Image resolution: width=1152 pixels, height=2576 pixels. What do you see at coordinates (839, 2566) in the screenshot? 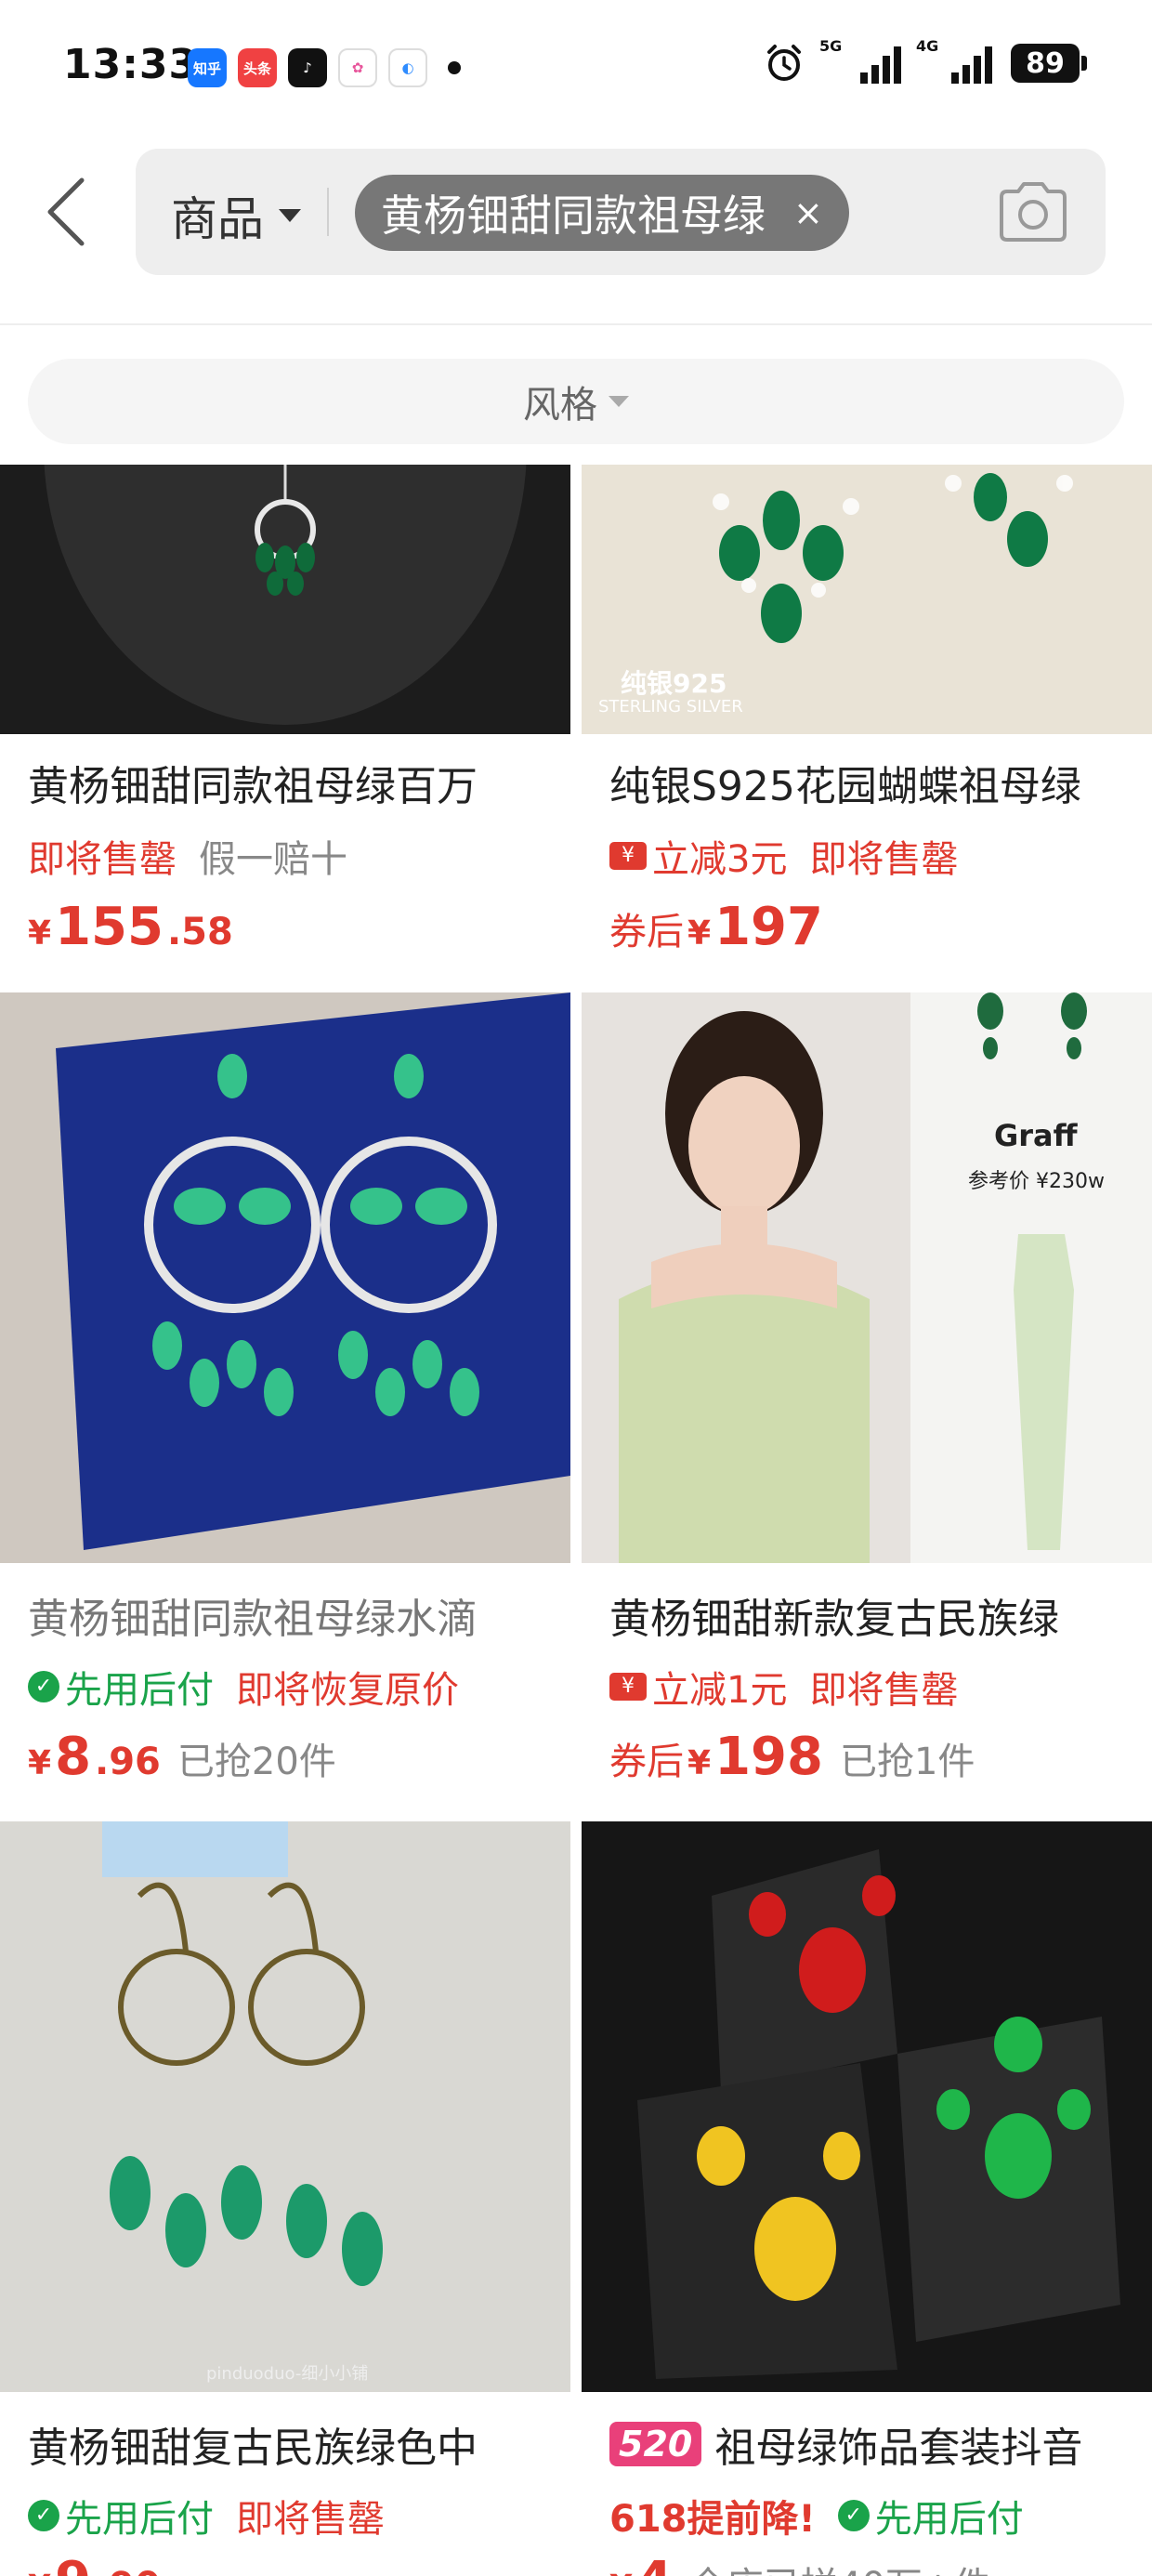
I see `sold-count: 全店已拼40万+件` at bounding box center [839, 2566].